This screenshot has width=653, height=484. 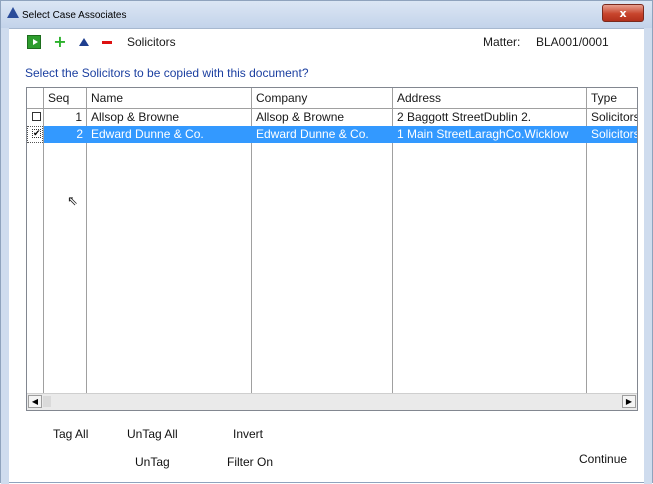 What do you see at coordinates (78, 117) in the screenshot?
I see `cell-seq: 1` at bounding box center [78, 117].